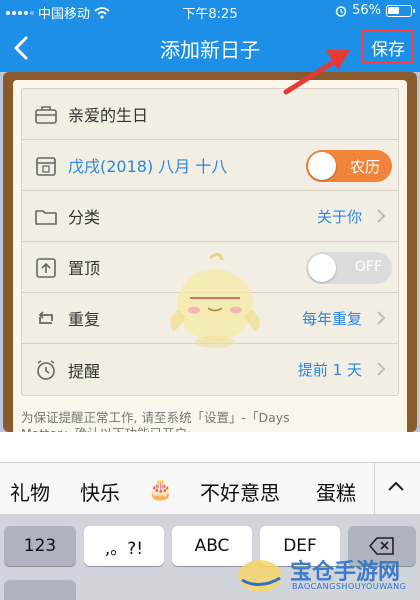 Image resolution: width=420 pixels, height=600 pixels. Describe the element at coordinates (84, 217) in the screenshot. I see `category-label: 分类` at that location.